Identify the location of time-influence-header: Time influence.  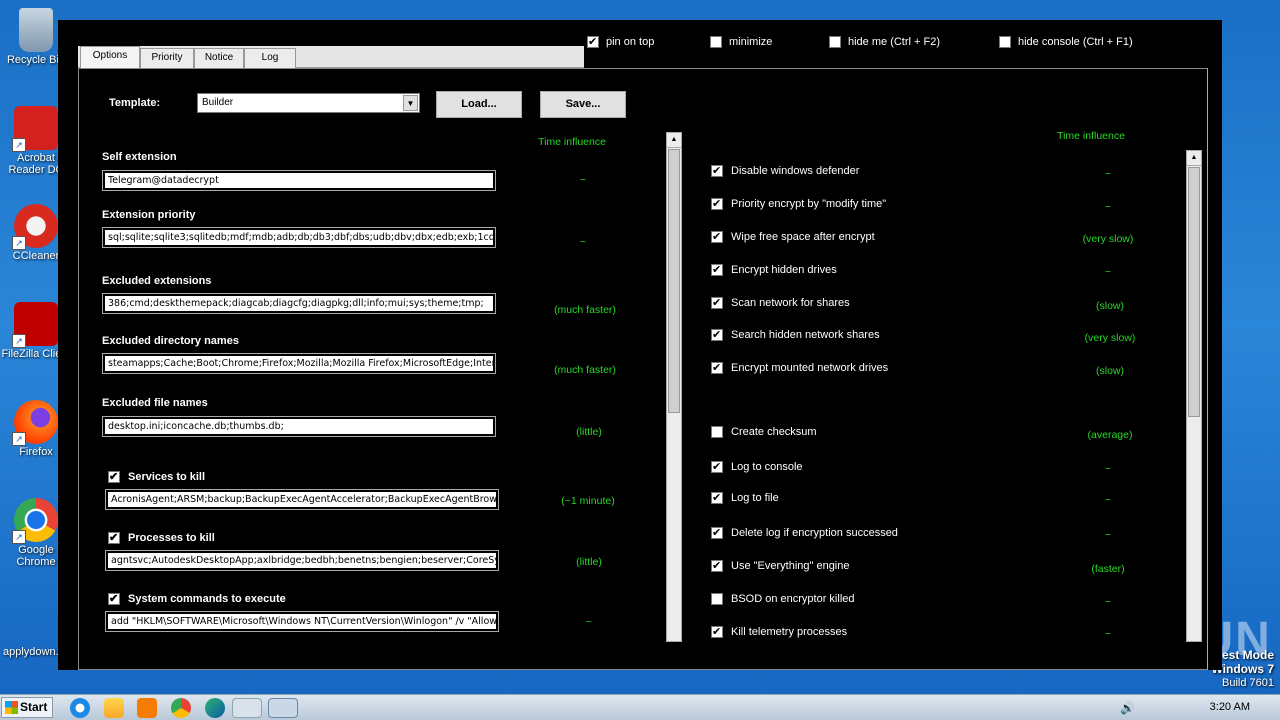
(572, 142).